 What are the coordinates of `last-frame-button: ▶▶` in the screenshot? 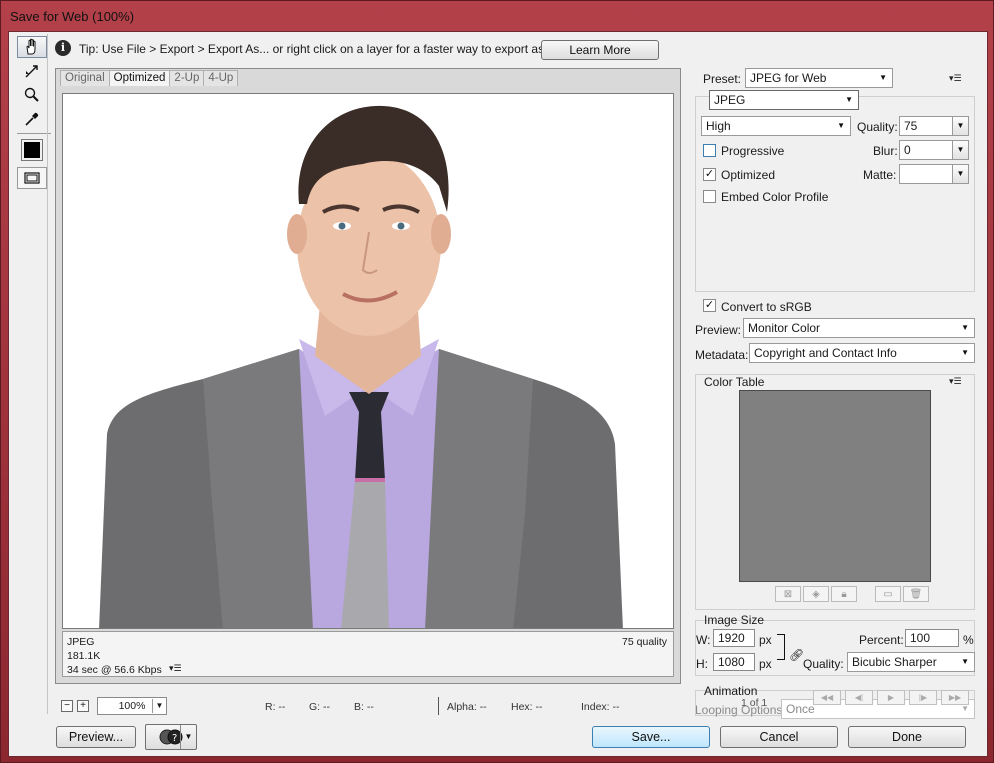 It's located at (955, 697).